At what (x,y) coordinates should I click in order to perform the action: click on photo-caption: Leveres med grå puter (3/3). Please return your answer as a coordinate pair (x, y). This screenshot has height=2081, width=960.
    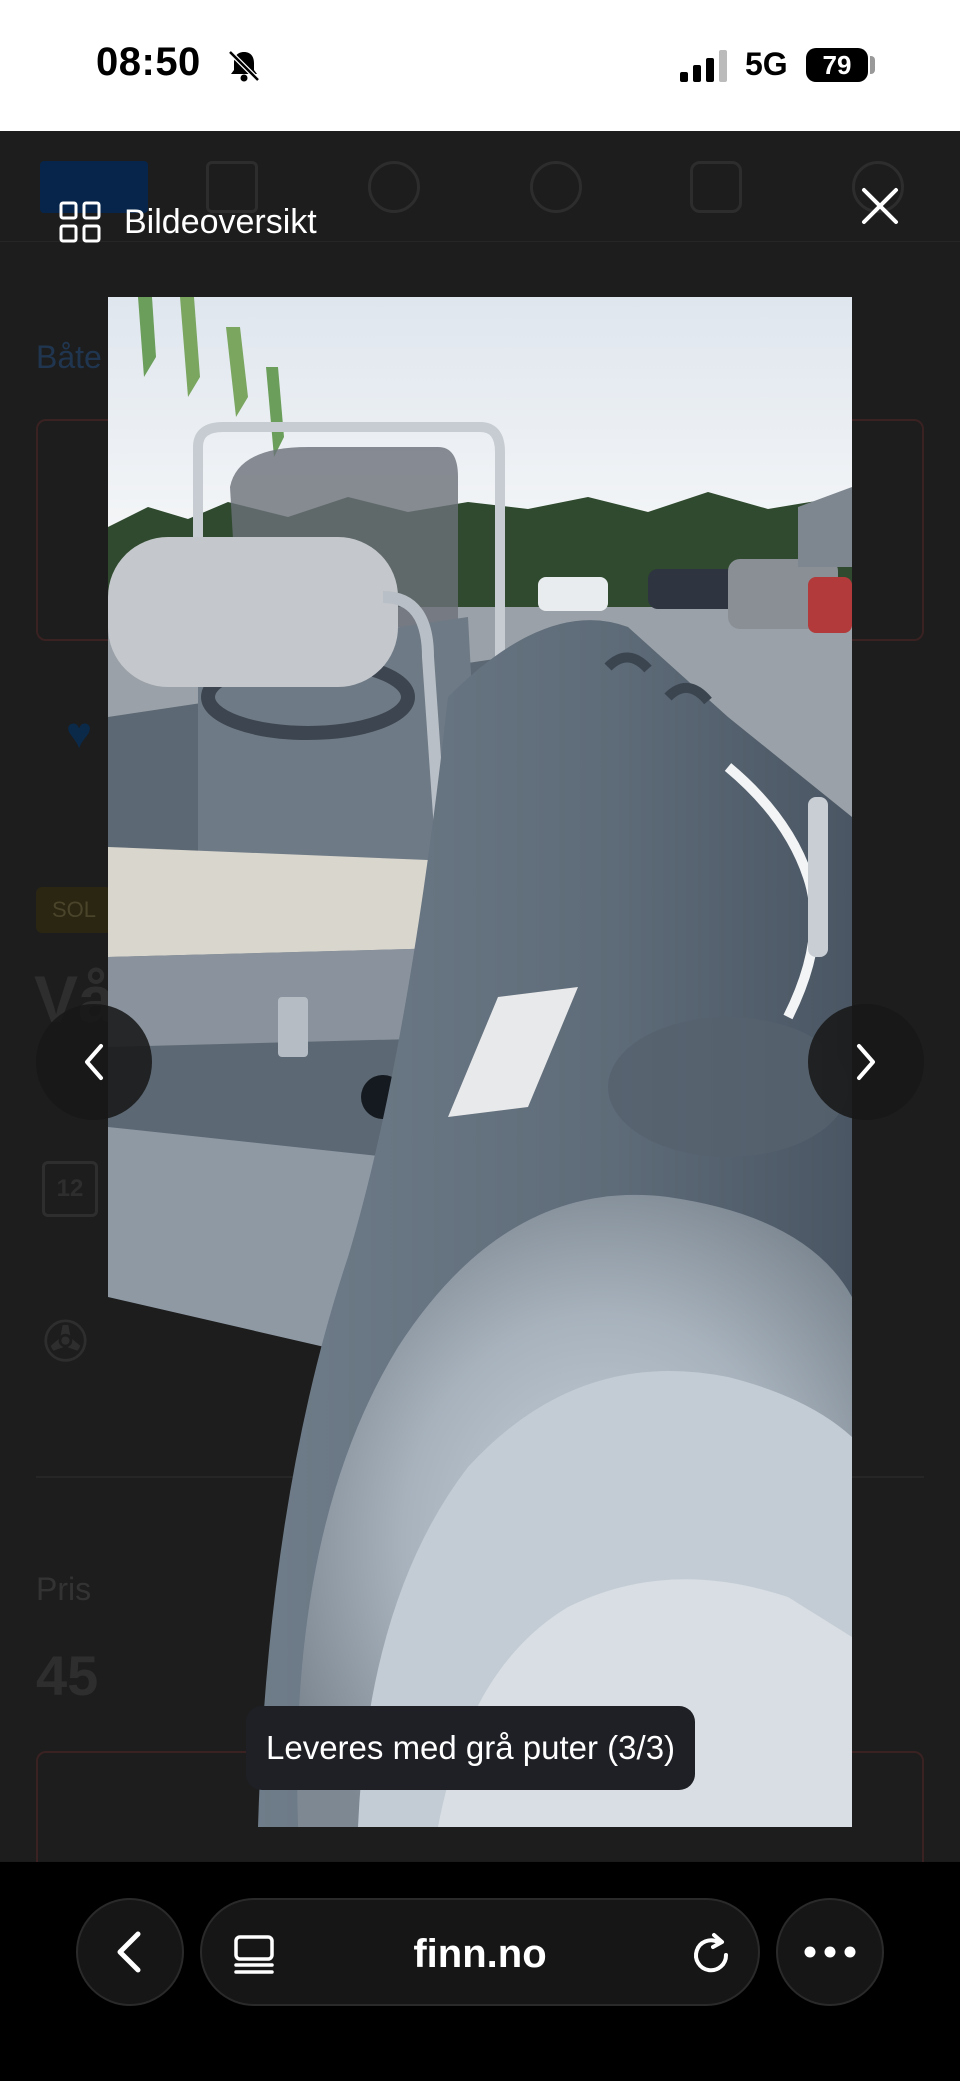
    Looking at the image, I should click on (471, 1748).